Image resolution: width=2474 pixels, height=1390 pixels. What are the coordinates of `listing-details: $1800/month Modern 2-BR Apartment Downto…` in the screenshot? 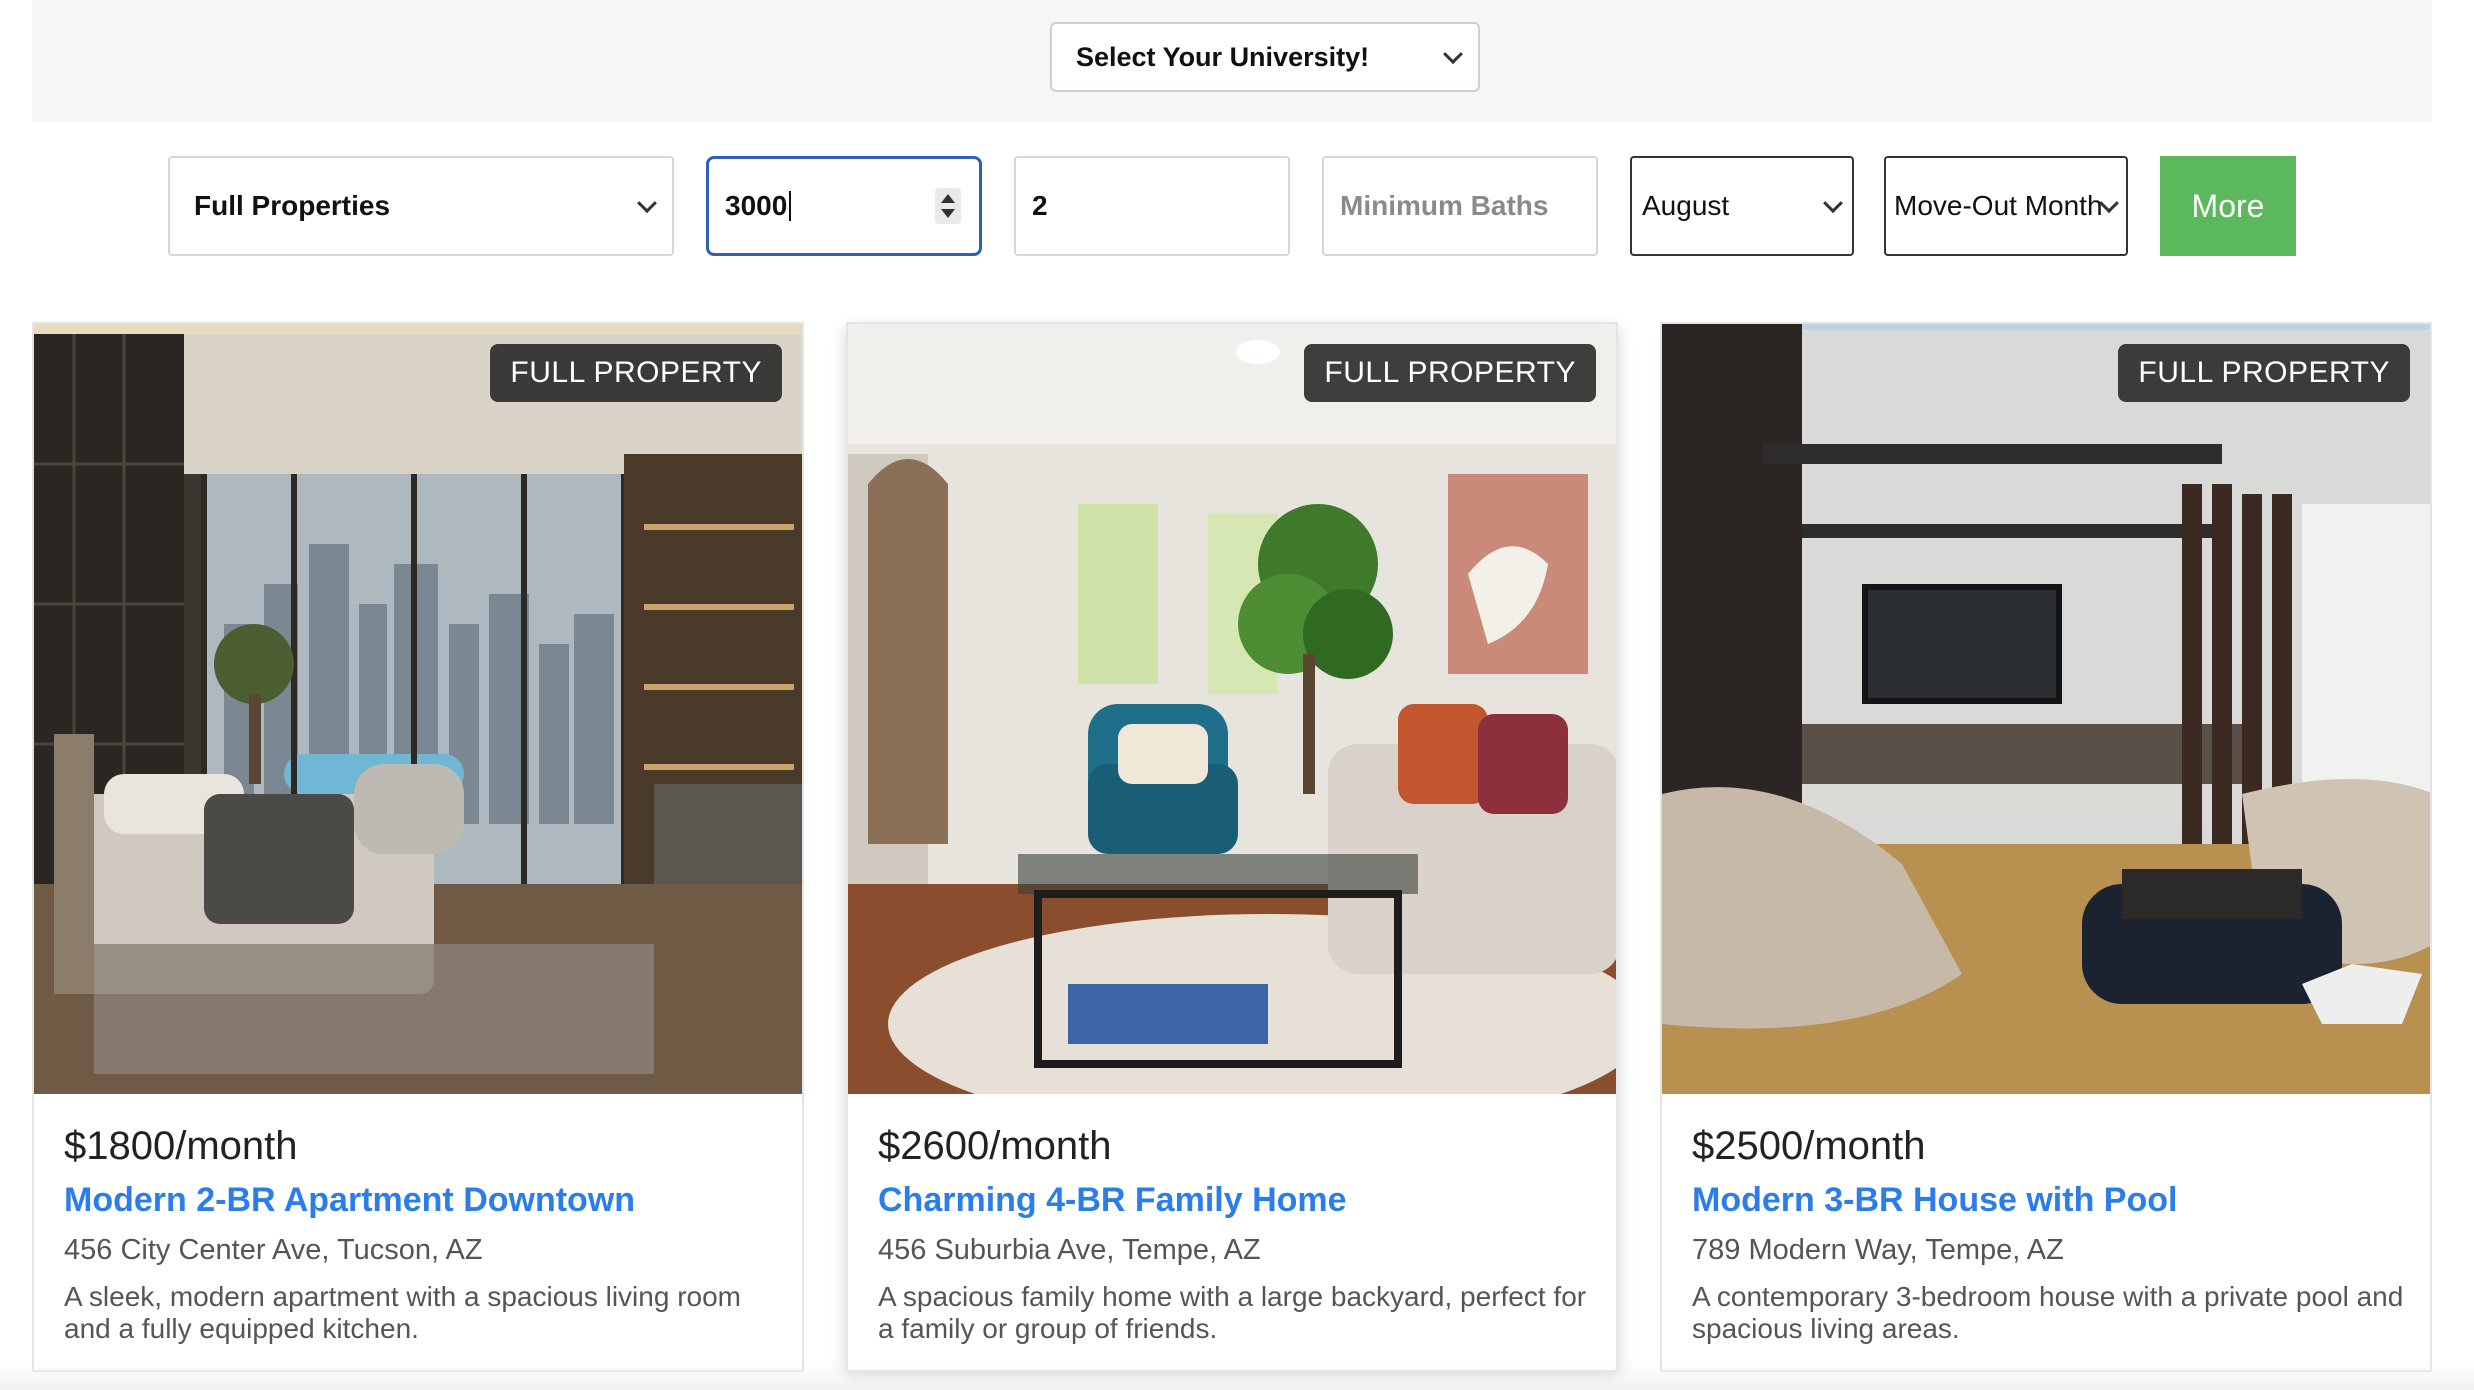 It's located at (420, 1234).